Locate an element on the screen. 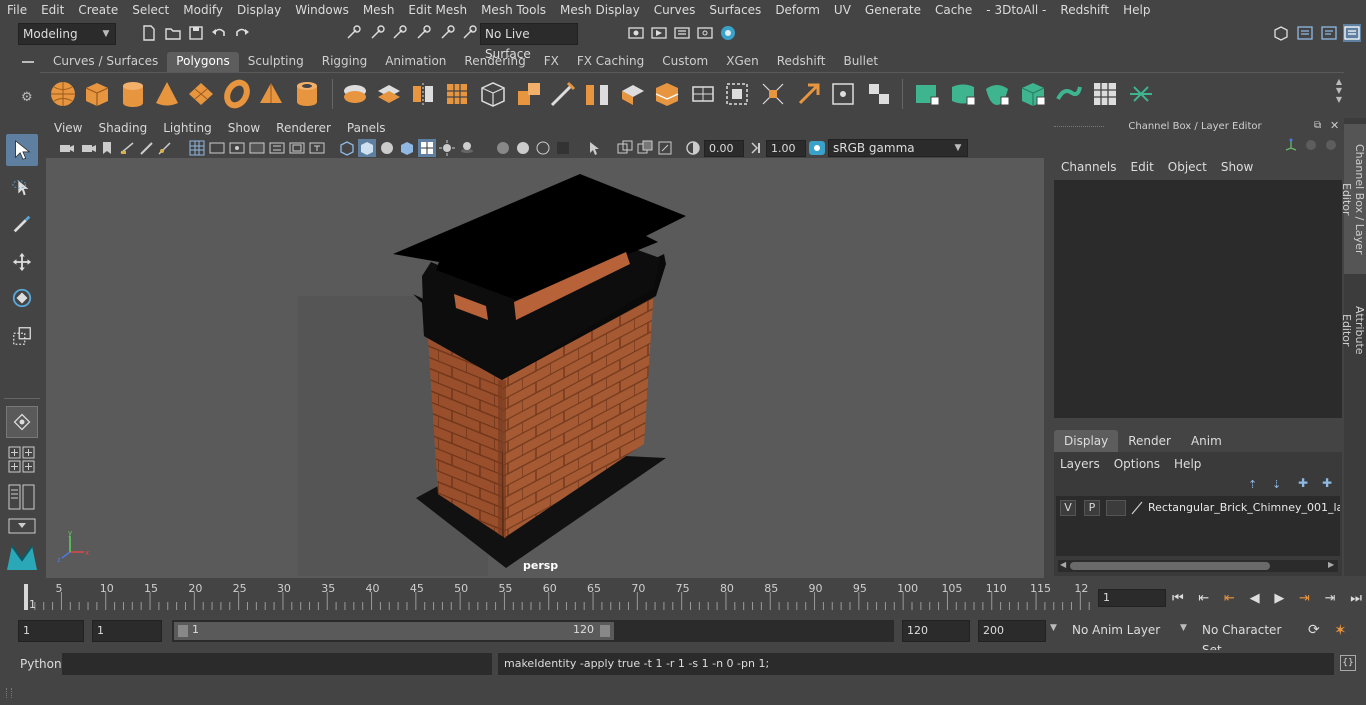  play-backward-icon: ◀ is located at coordinates (1255, 598).